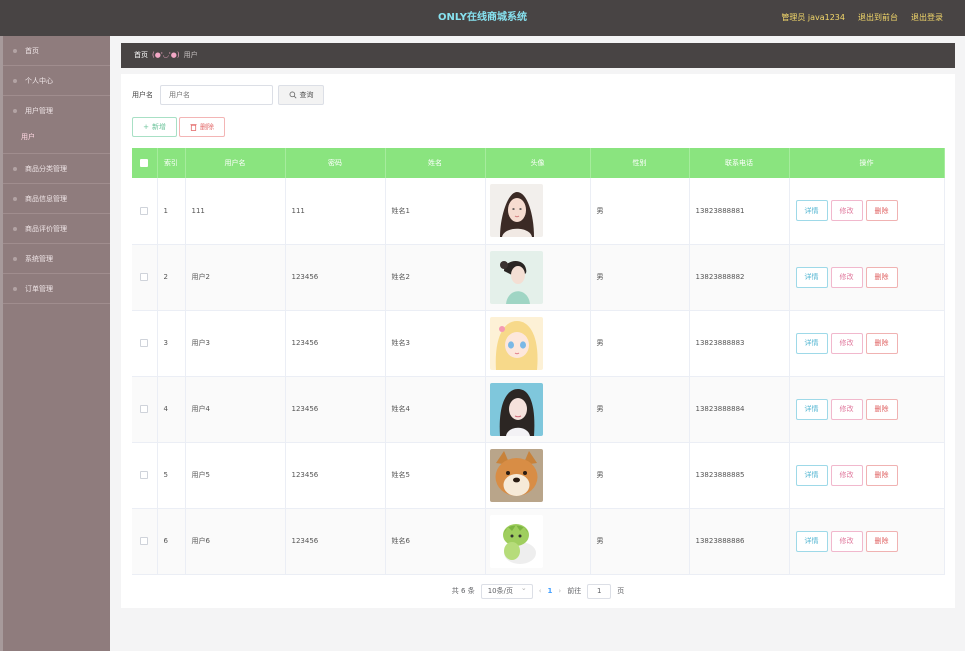  Describe the element at coordinates (46, 169) in the screenshot. I see `sidebar-item-label: 商品分类管理` at that location.